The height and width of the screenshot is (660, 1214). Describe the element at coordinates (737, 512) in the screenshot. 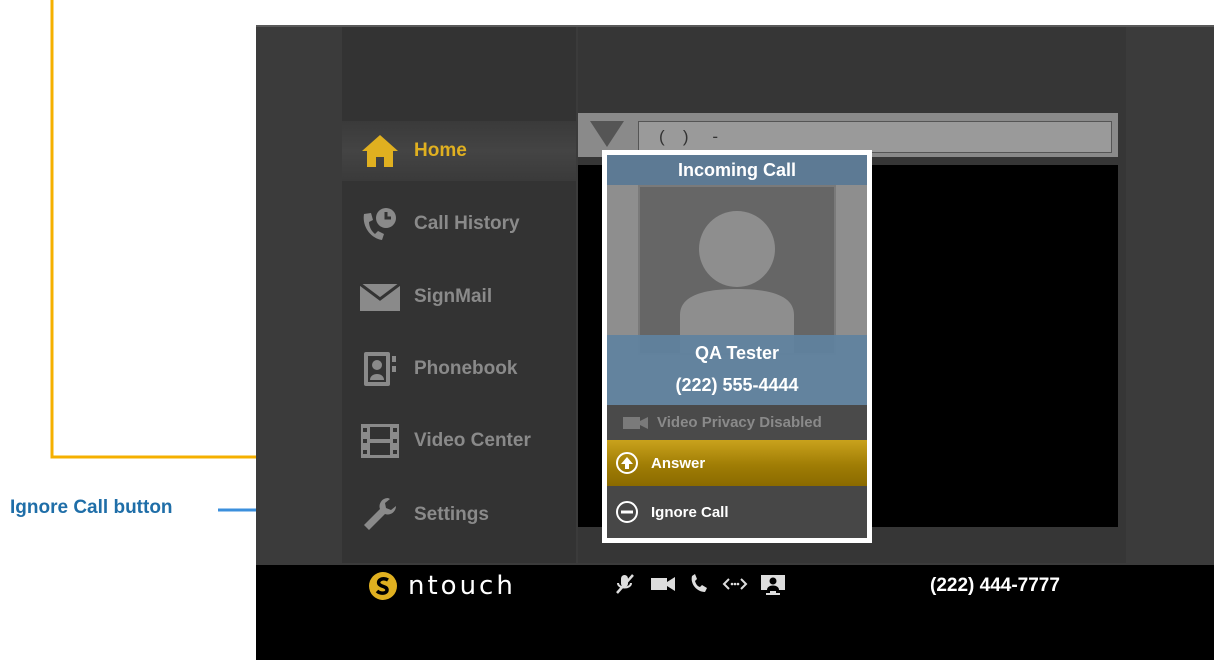

I see `ignore-call-button: Ignore Call` at that location.